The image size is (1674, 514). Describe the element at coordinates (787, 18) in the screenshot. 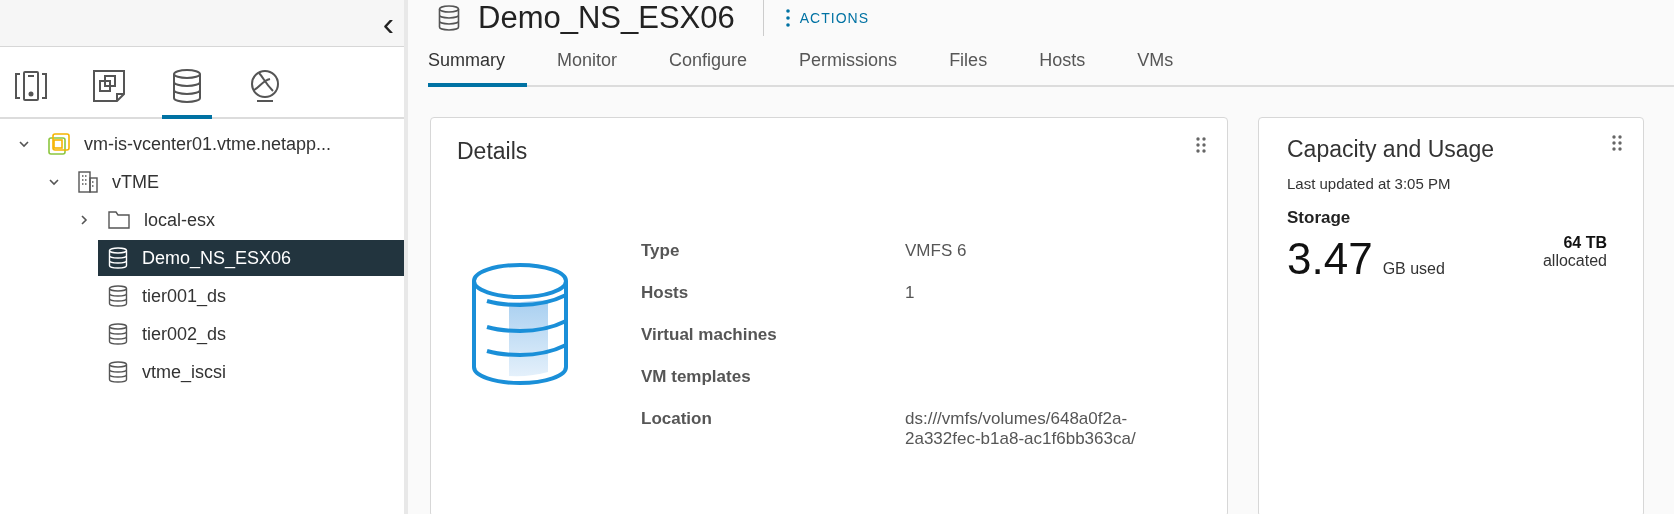

I see `kebab-icon` at that location.